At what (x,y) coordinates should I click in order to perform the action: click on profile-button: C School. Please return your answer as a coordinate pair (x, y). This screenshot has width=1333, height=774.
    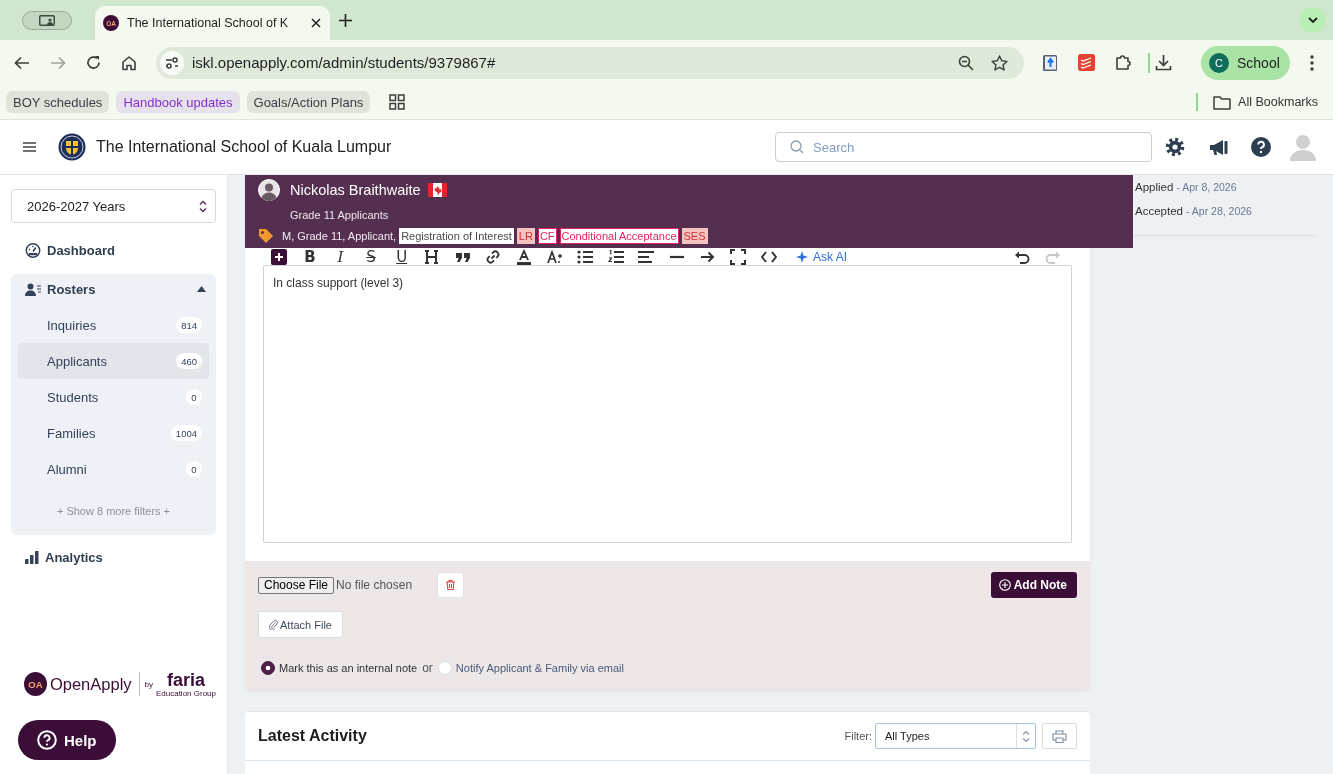
    Looking at the image, I should click on (1245, 62).